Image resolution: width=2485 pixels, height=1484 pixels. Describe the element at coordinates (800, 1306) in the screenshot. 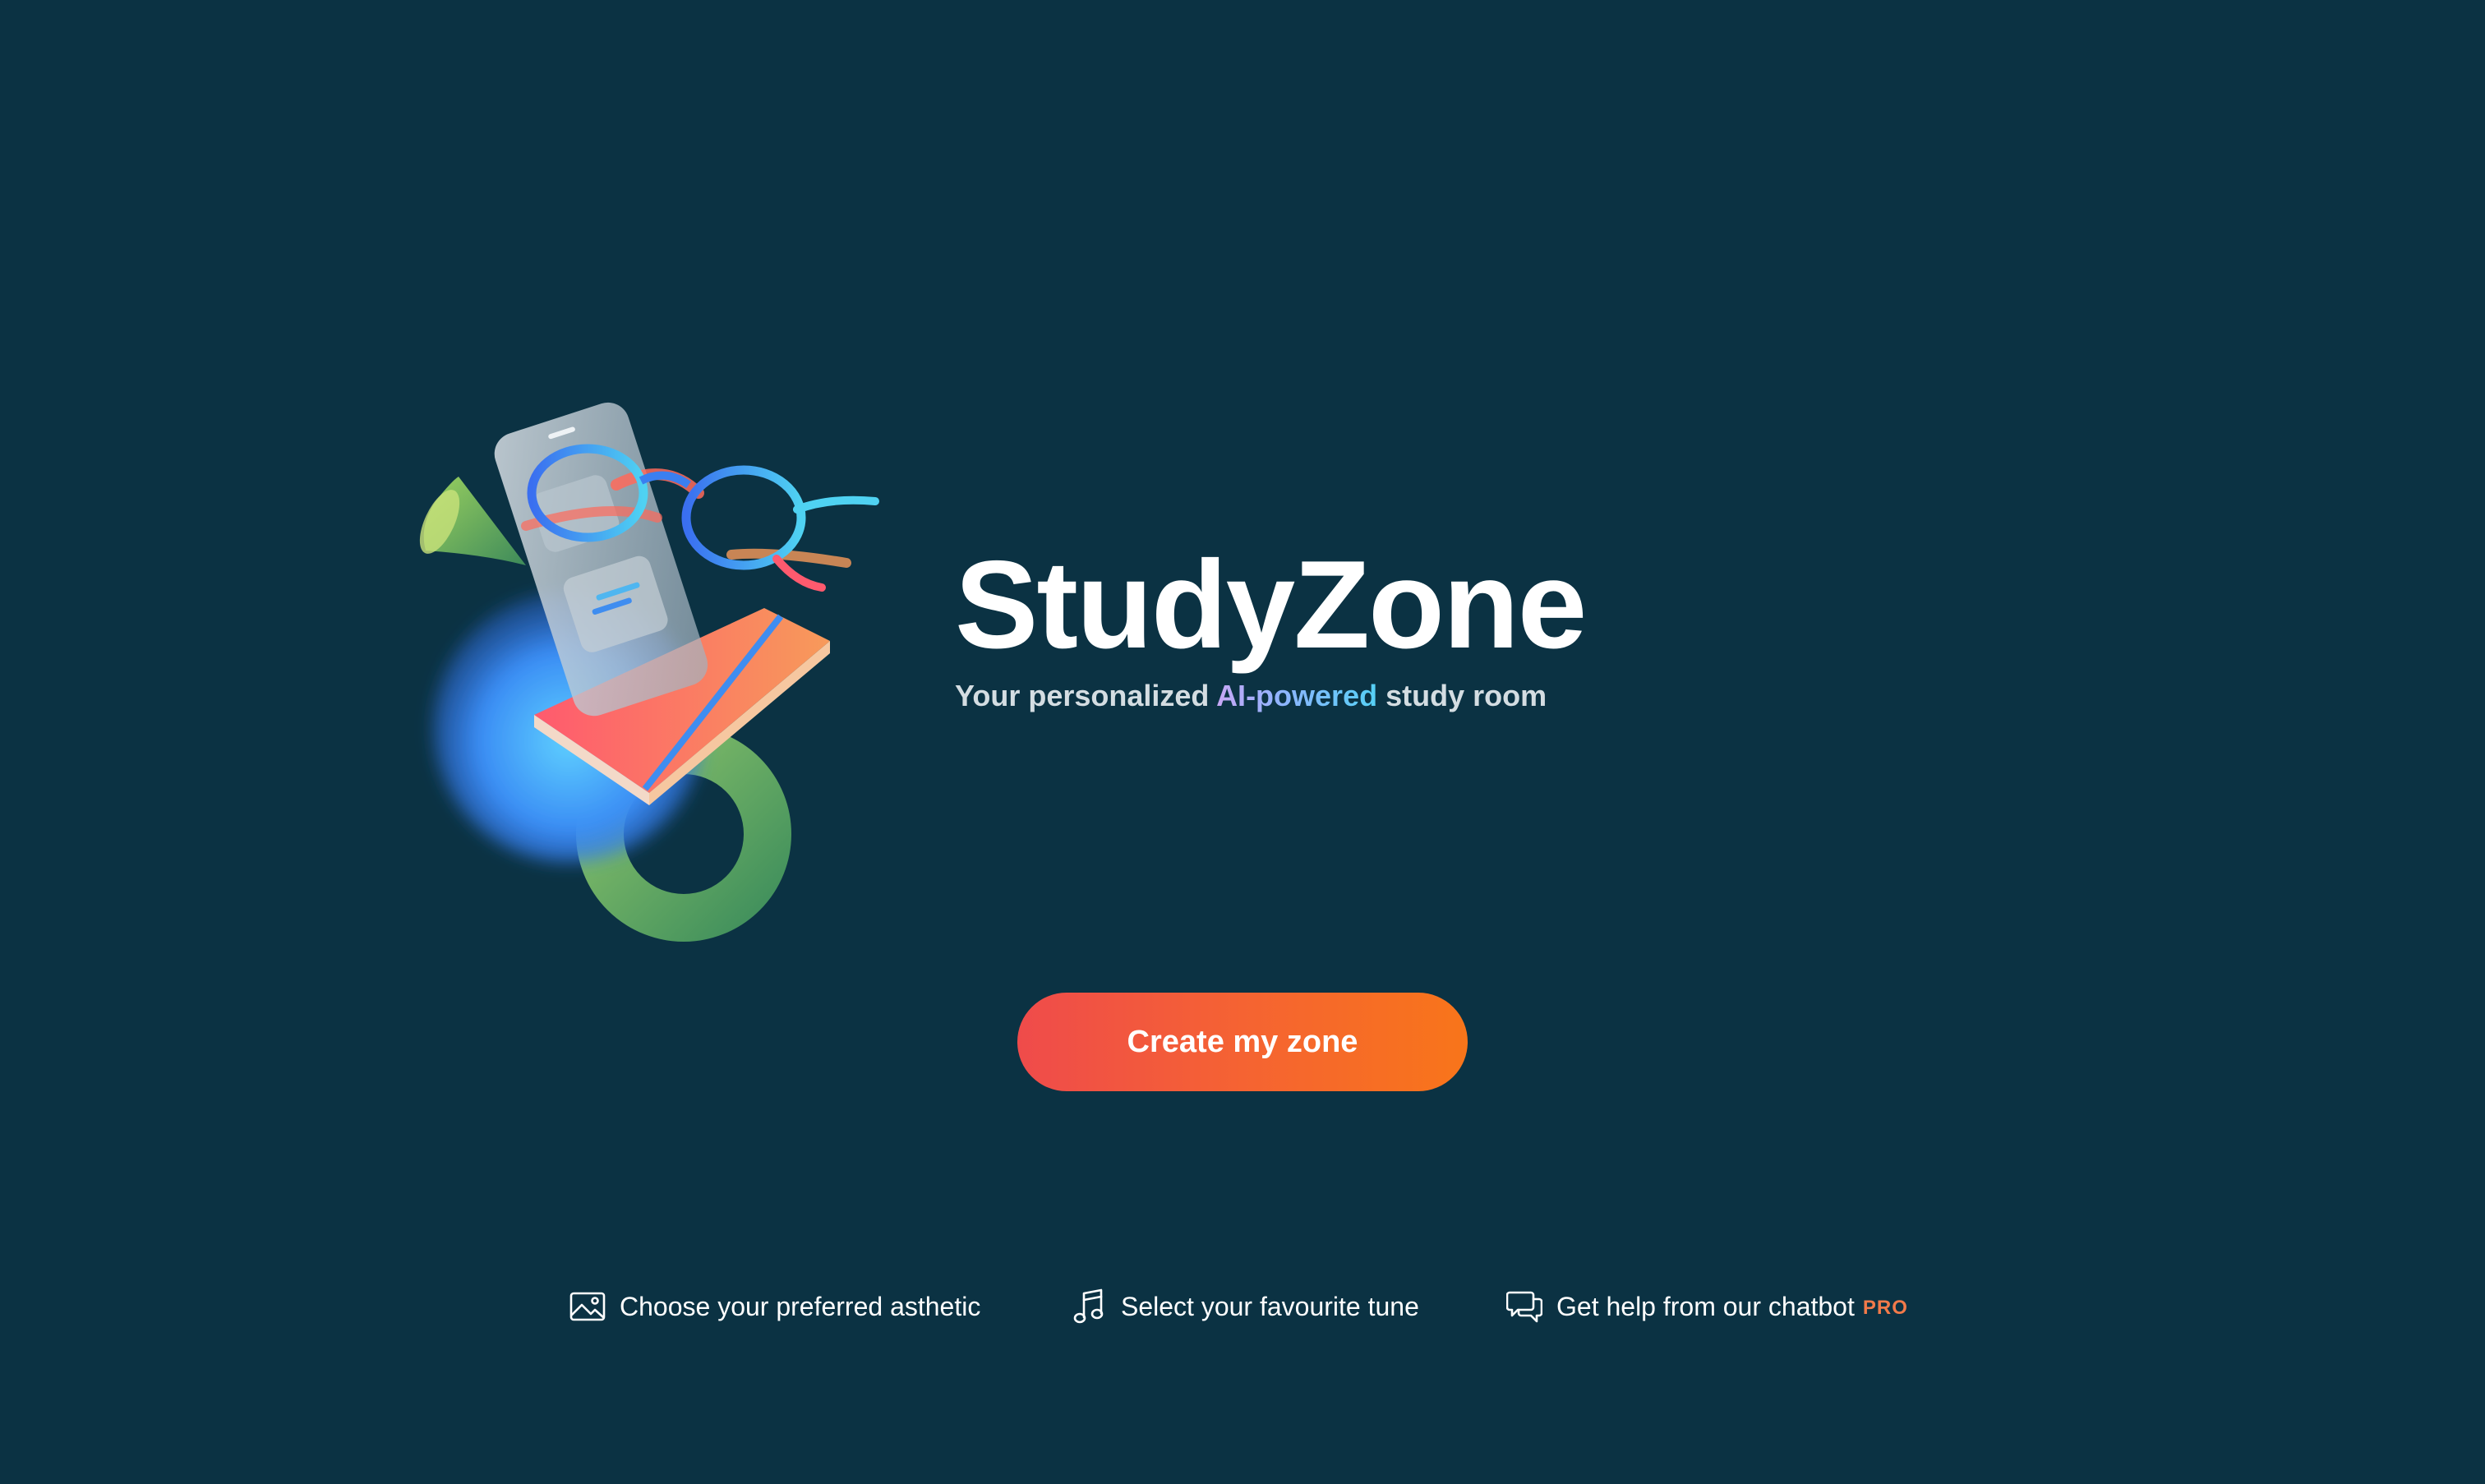

I see `feature-label: Choose your preferred asthetic` at that location.